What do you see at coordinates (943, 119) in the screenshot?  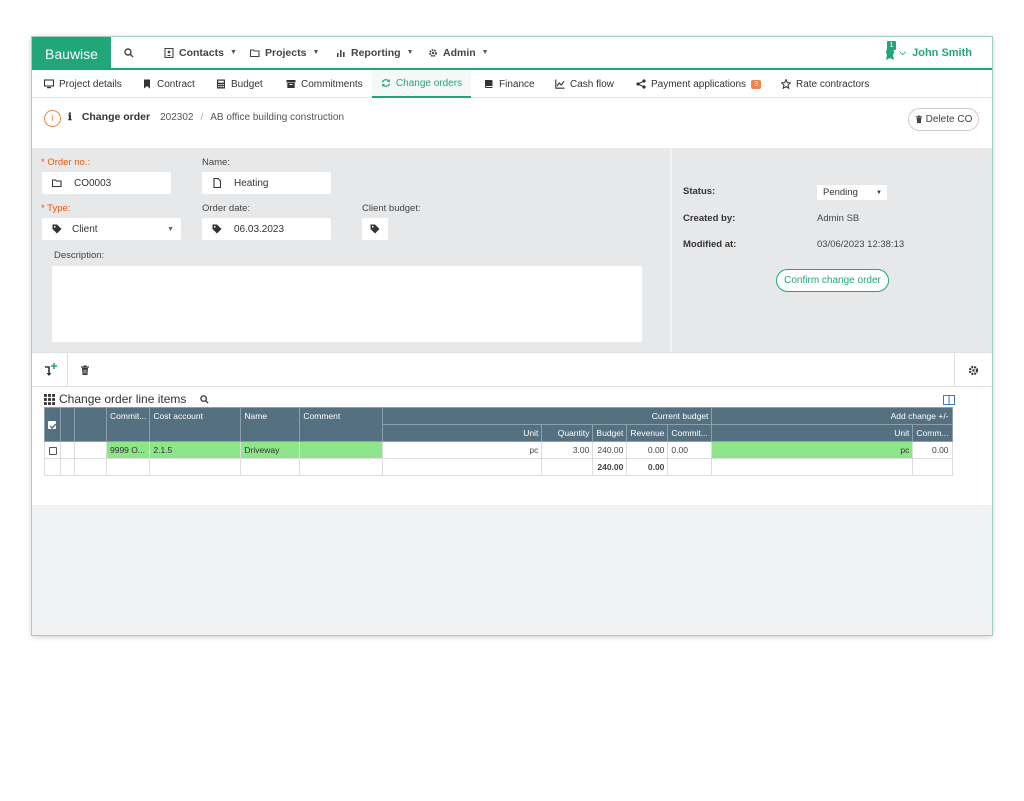 I see `delete-co-button: Delete CO` at bounding box center [943, 119].